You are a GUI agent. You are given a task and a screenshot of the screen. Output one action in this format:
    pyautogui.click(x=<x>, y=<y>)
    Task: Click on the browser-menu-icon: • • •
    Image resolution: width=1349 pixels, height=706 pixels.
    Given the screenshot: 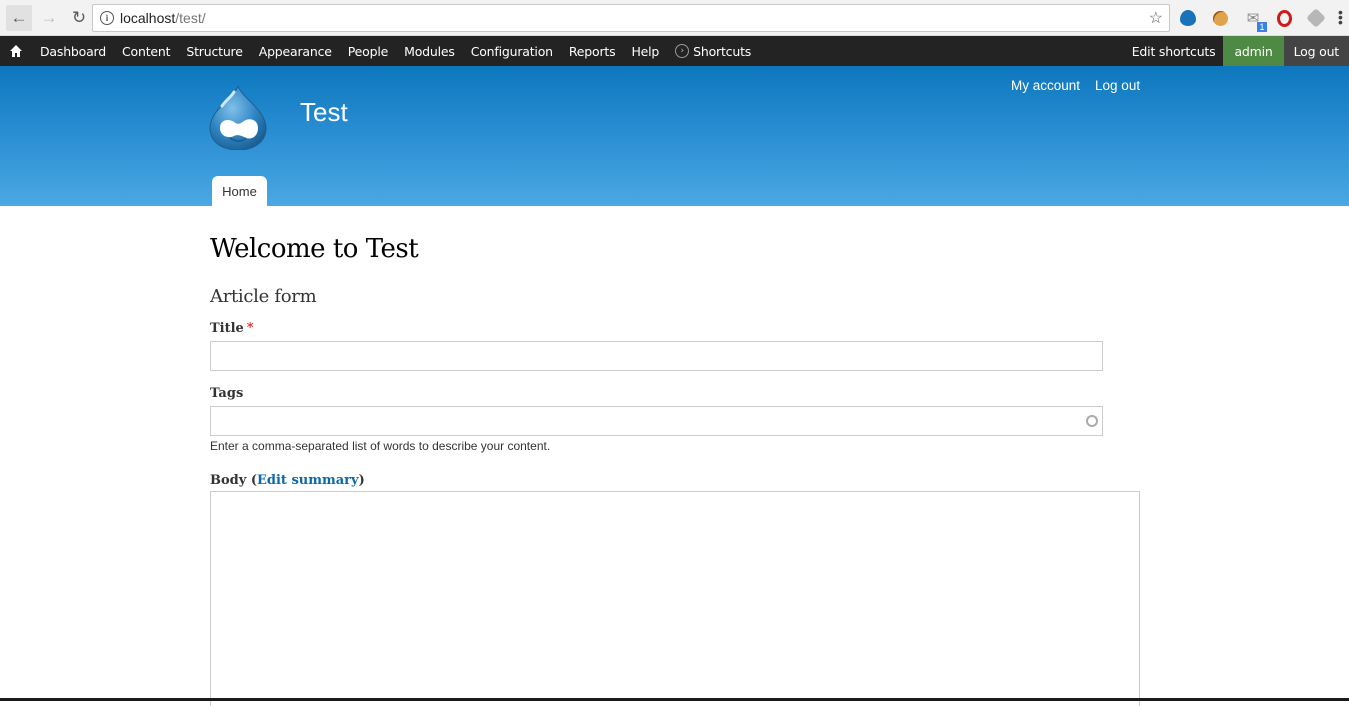 What is the action you would take?
    pyautogui.click(x=1340, y=17)
    